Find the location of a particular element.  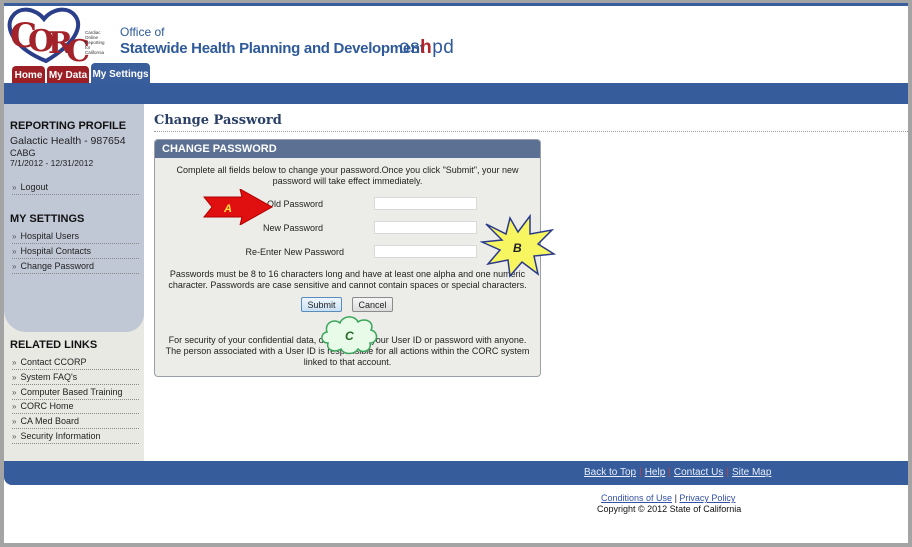

related-link-security-information: » Security Information is located at coordinates (75, 437).